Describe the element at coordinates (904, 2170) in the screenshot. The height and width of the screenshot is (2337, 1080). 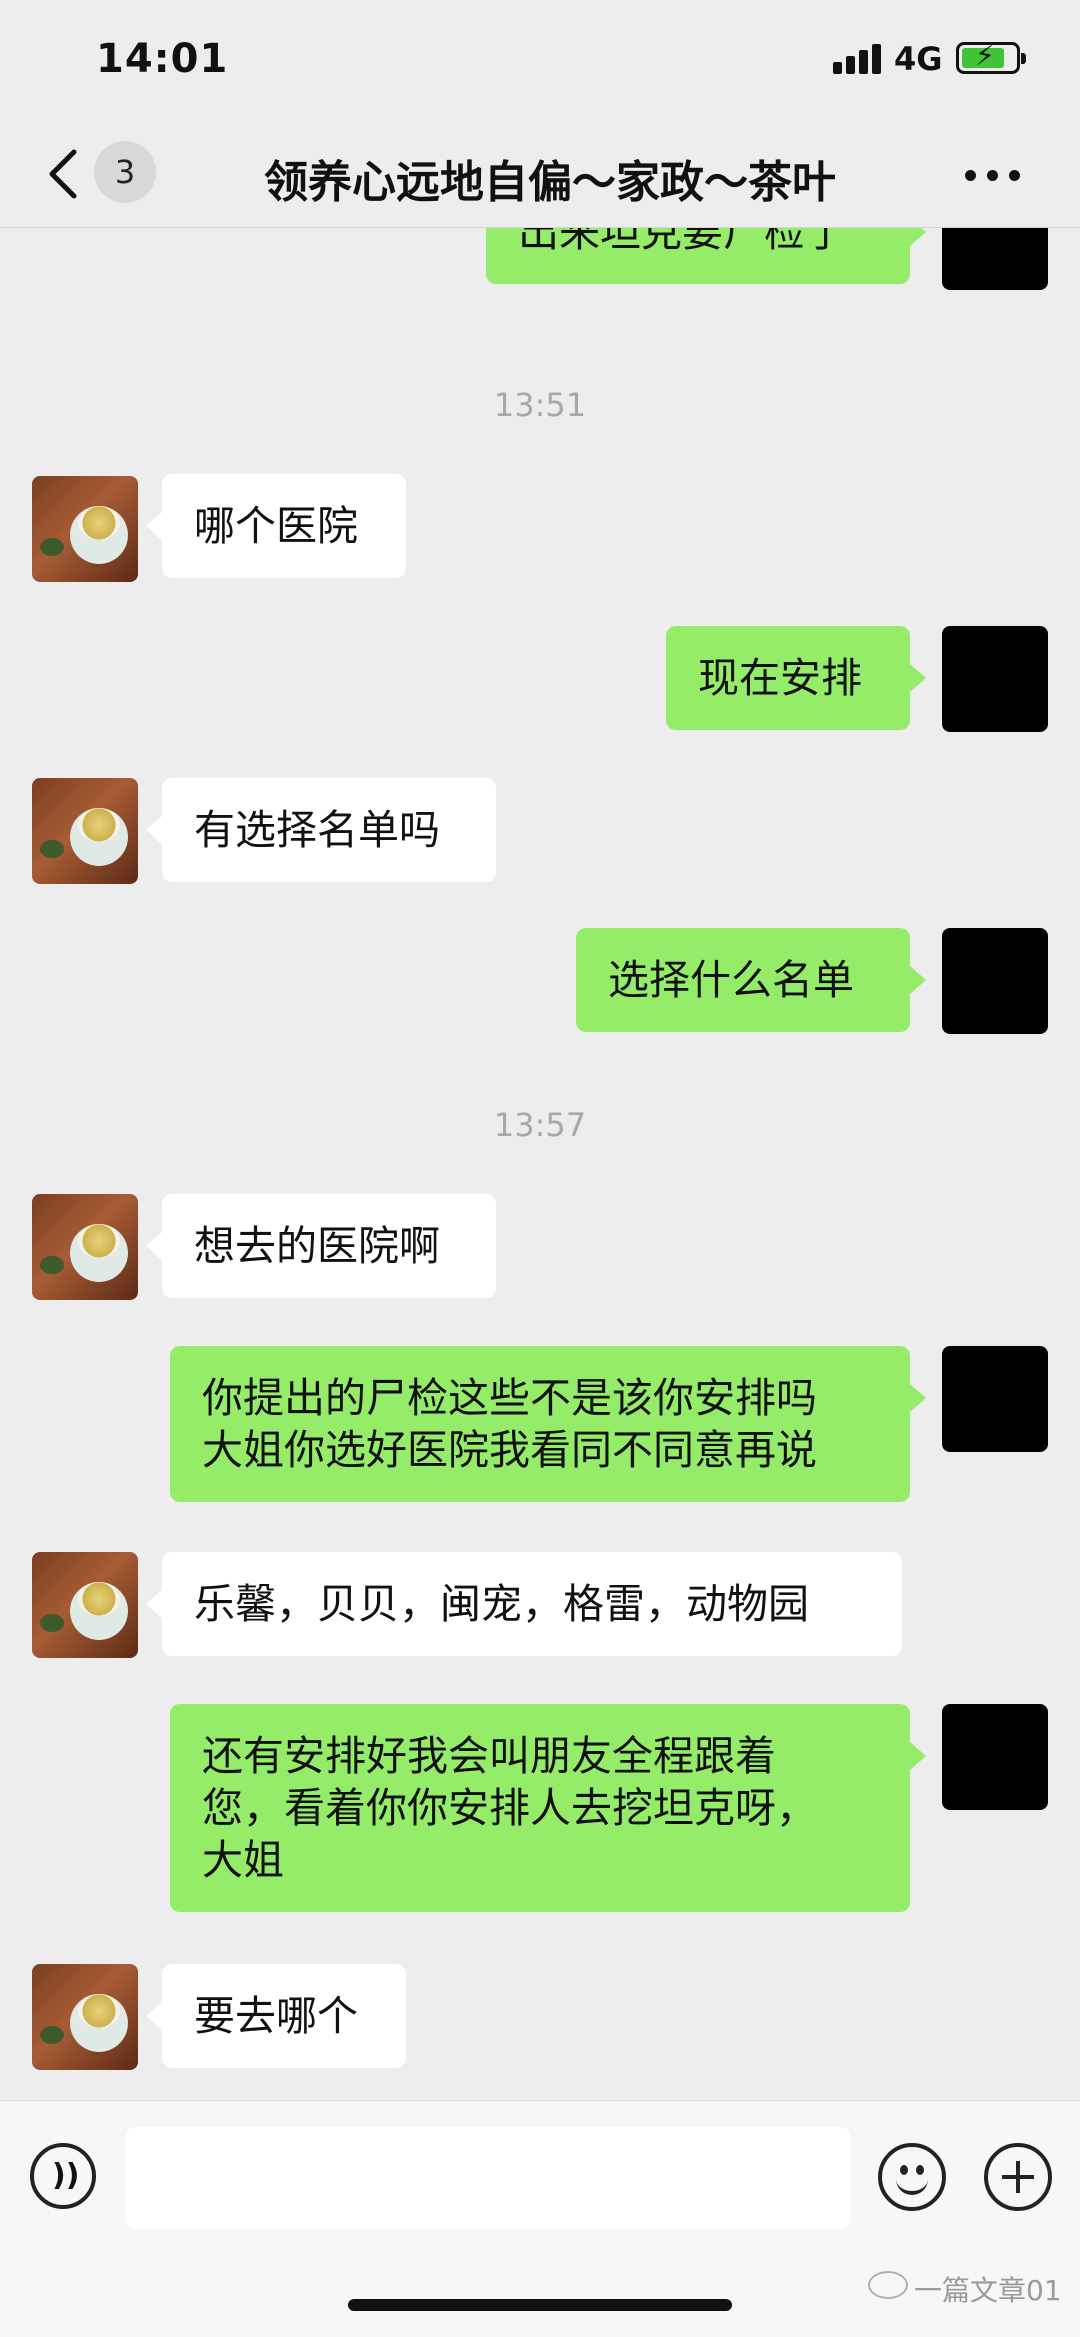
I see `emoji-icon` at that location.